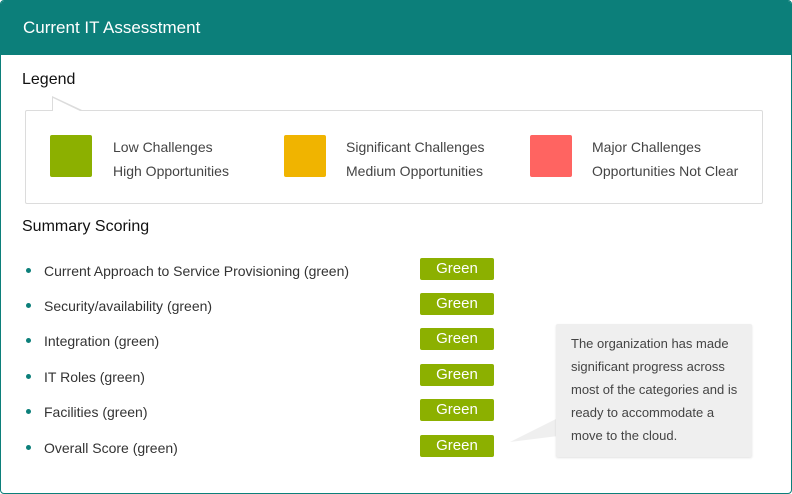  What do you see at coordinates (264, 341) in the screenshot?
I see `score-row: Integration (green) Green` at bounding box center [264, 341].